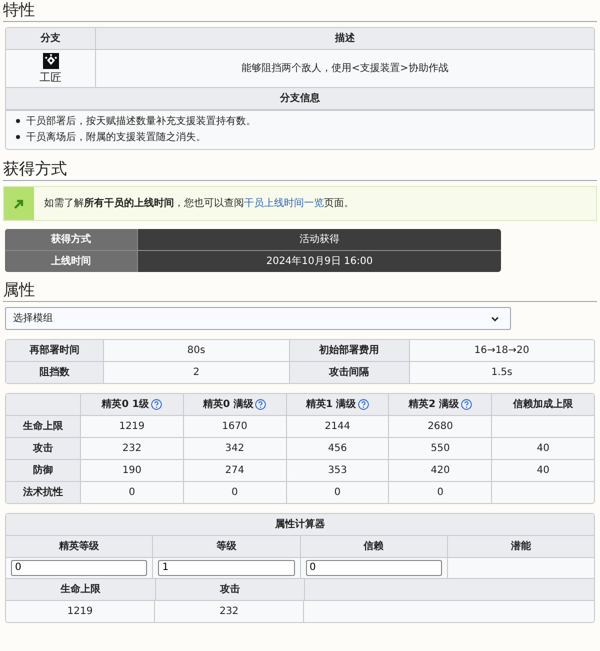 This screenshot has height=651, width=600. I want to click on column-header: 精英2 满级, so click(440, 404).